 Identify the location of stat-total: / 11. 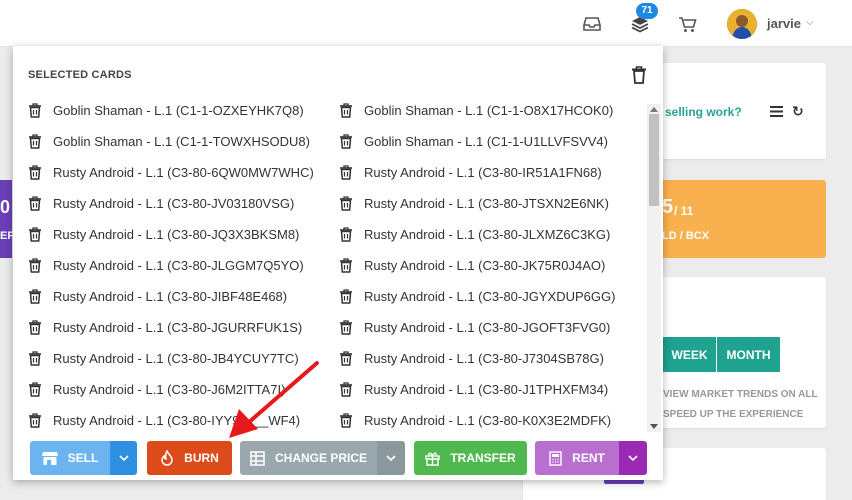
(684, 211).